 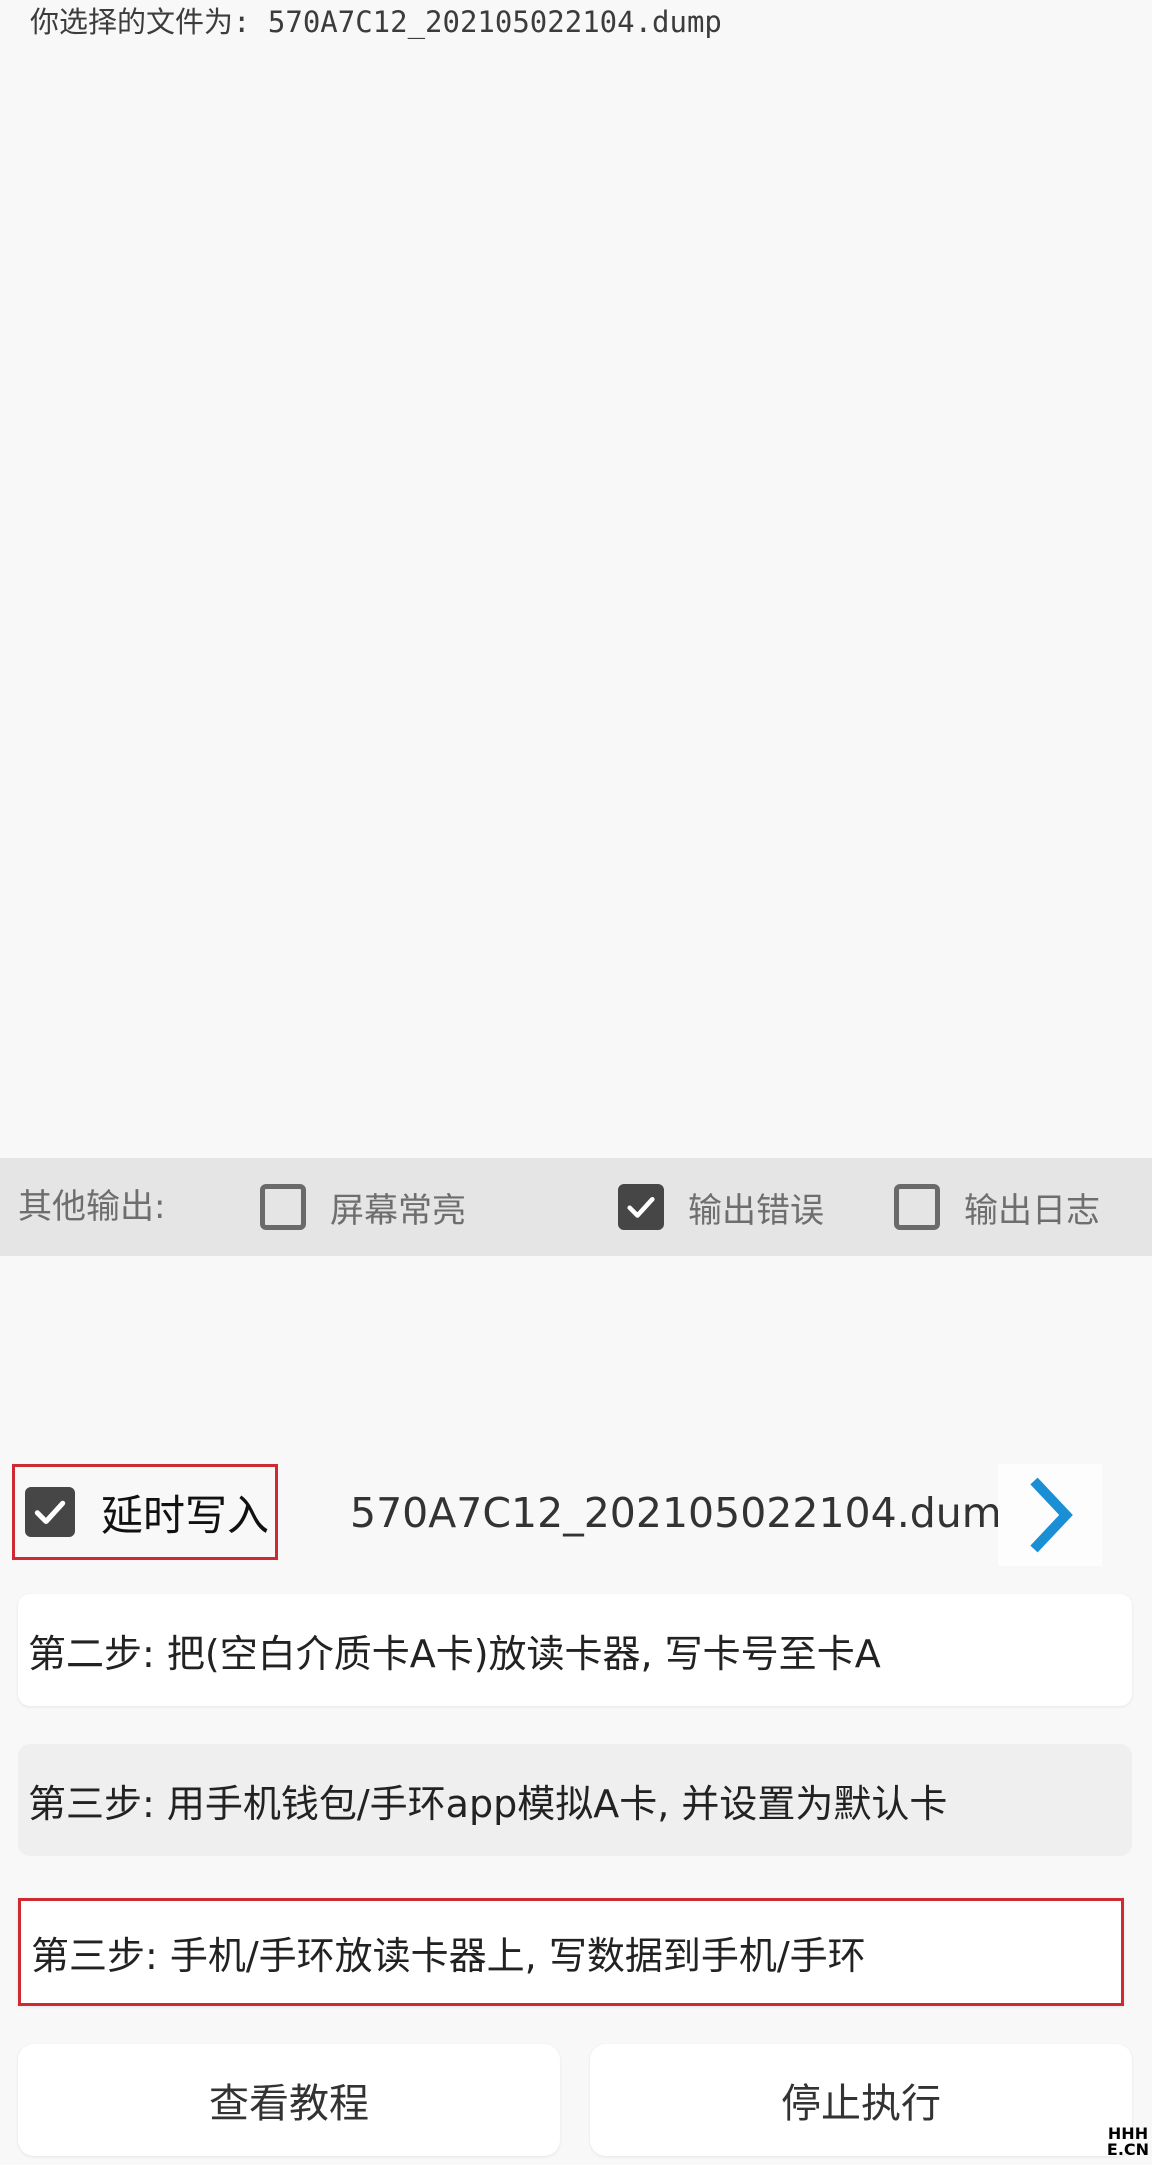 What do you see at coordinates (92, 1207) in the screenshot?
I see `output-options-label: 其他输出:` at bounding box center [92, 1207].